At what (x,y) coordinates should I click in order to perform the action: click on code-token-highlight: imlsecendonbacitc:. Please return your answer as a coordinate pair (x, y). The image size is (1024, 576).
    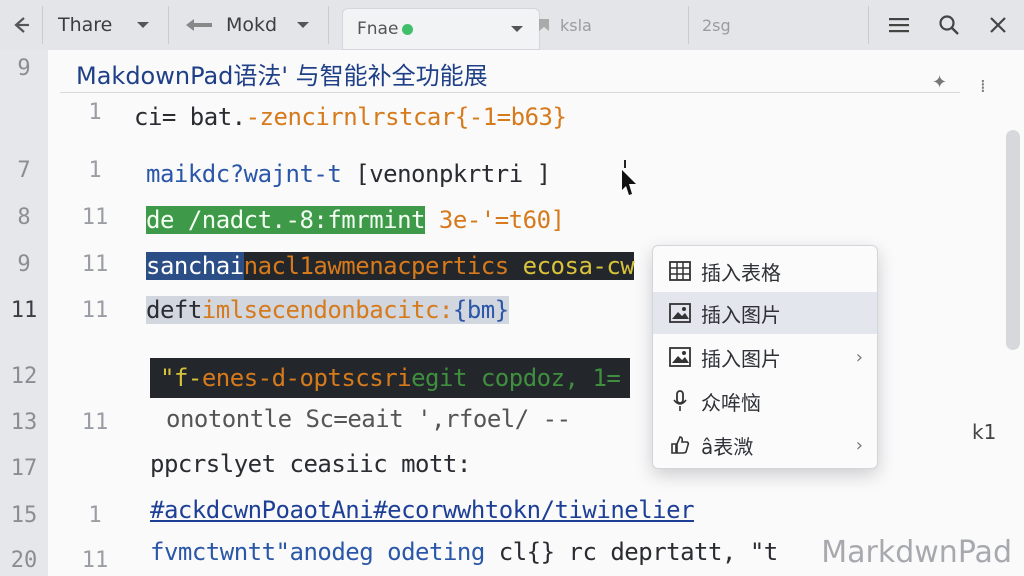
    Looking at the image, I should click on (327, 310).